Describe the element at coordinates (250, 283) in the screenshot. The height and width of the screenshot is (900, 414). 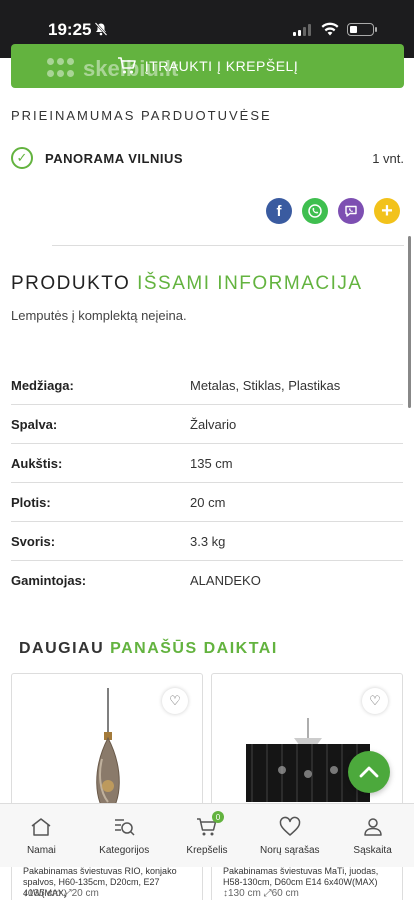
I see `details-heading-highlight: IŠSAMI INFORMACIJA` at that location.